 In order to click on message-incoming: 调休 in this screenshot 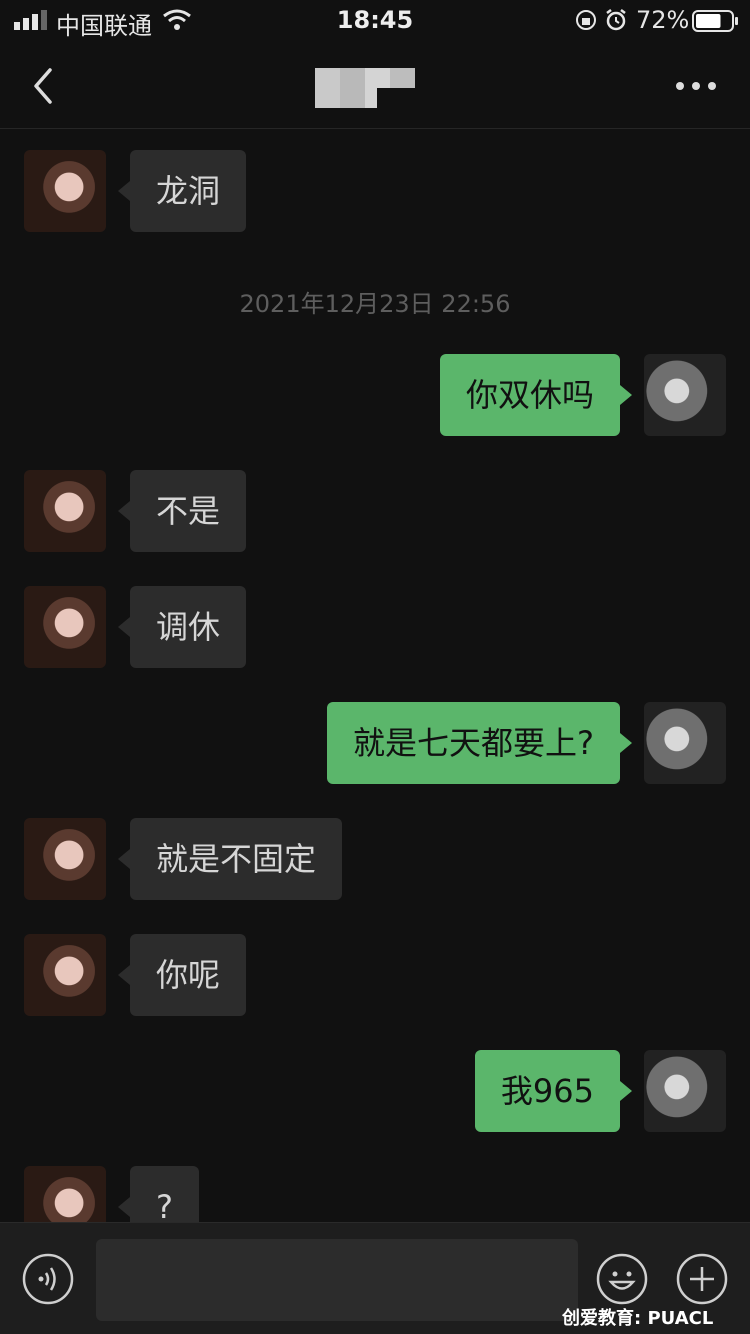, I will do `click(375, 627)`.